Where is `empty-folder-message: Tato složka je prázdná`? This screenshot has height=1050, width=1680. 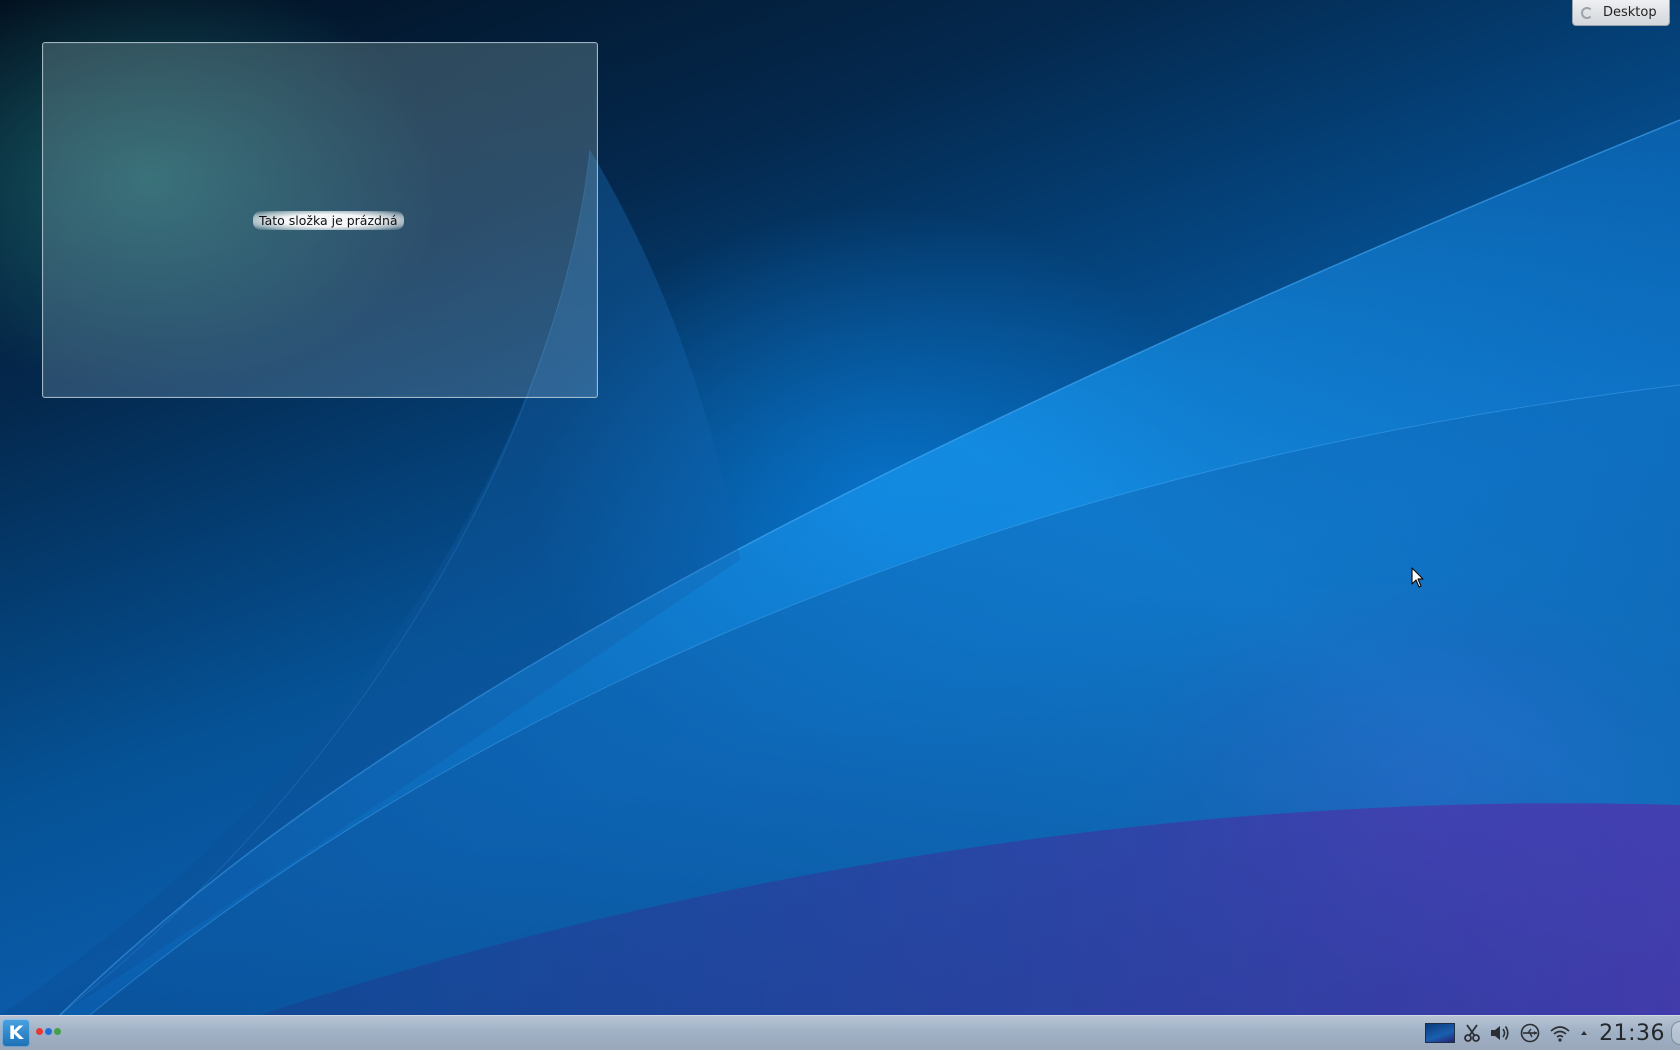 empty-folder-message: Tato složka je prázdná is located at coordinates (328, 220).